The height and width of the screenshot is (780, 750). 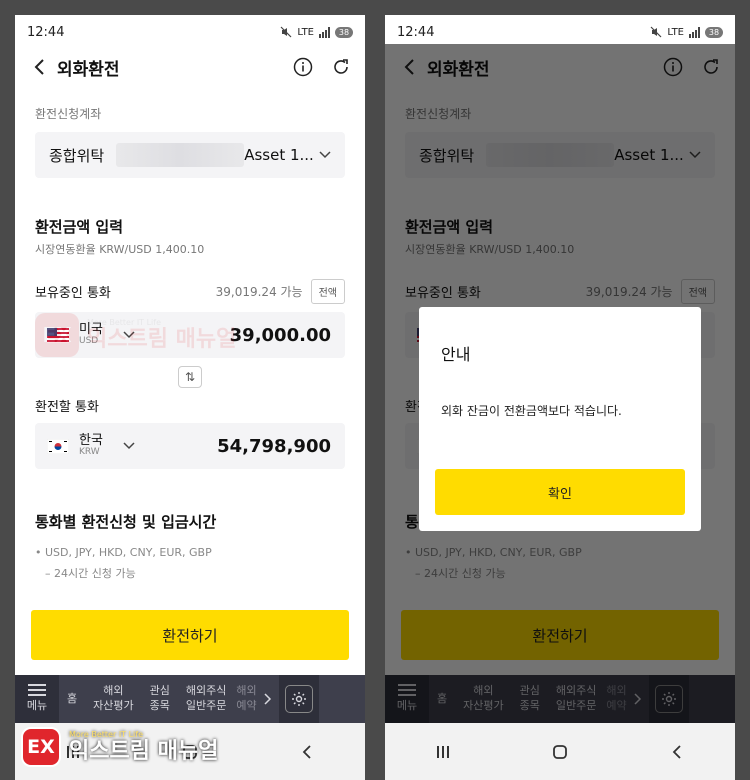 What do you see at coordinates (37, 690) in the screenshot?
I see `hamburger-icon` at bounding box center [37, 690].